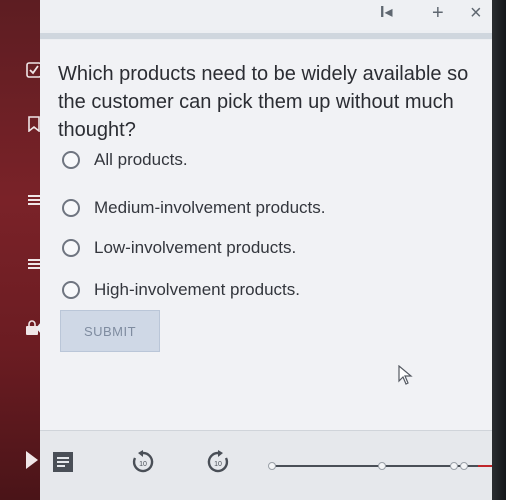  Describe the element at coordinates (32, 460) in the screenshot. I see `play-arrow-icon` at that location.